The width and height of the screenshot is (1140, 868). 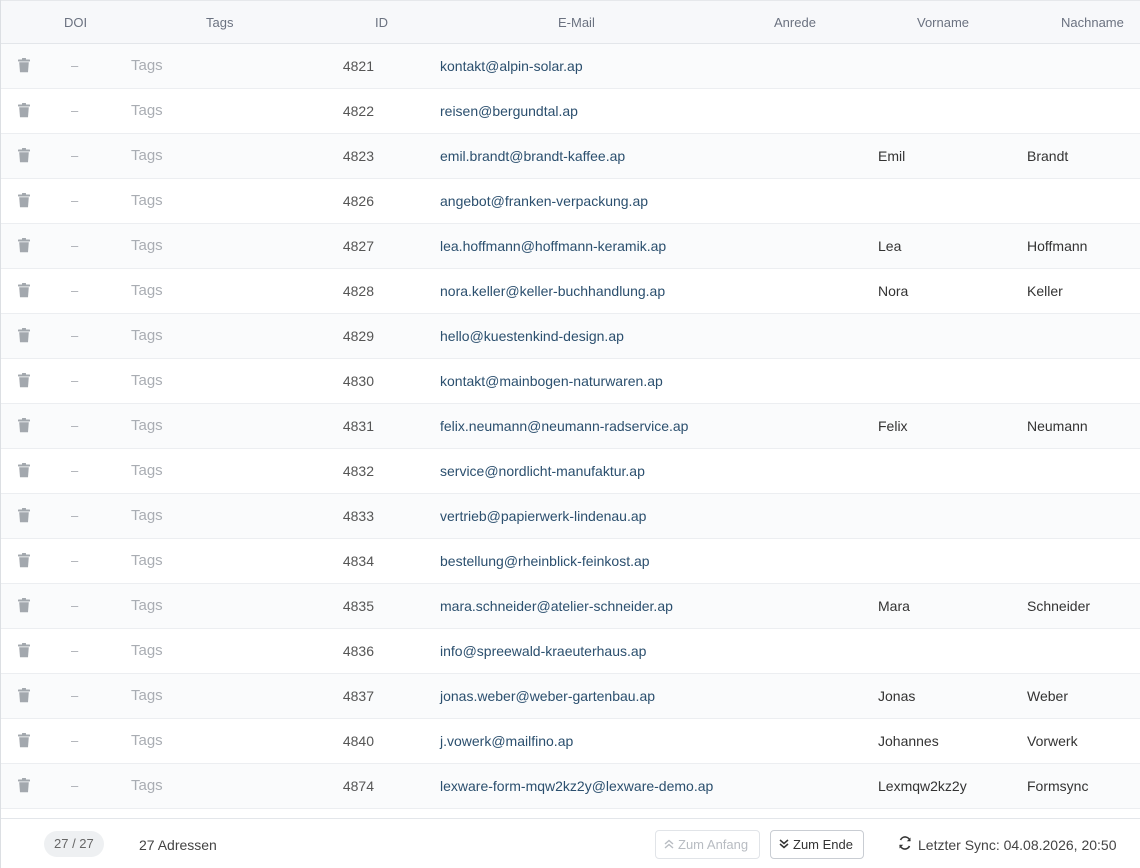 I want to click on email-link: felix.neumann@neumann-radservice.ap, so click(x=564, y=426).